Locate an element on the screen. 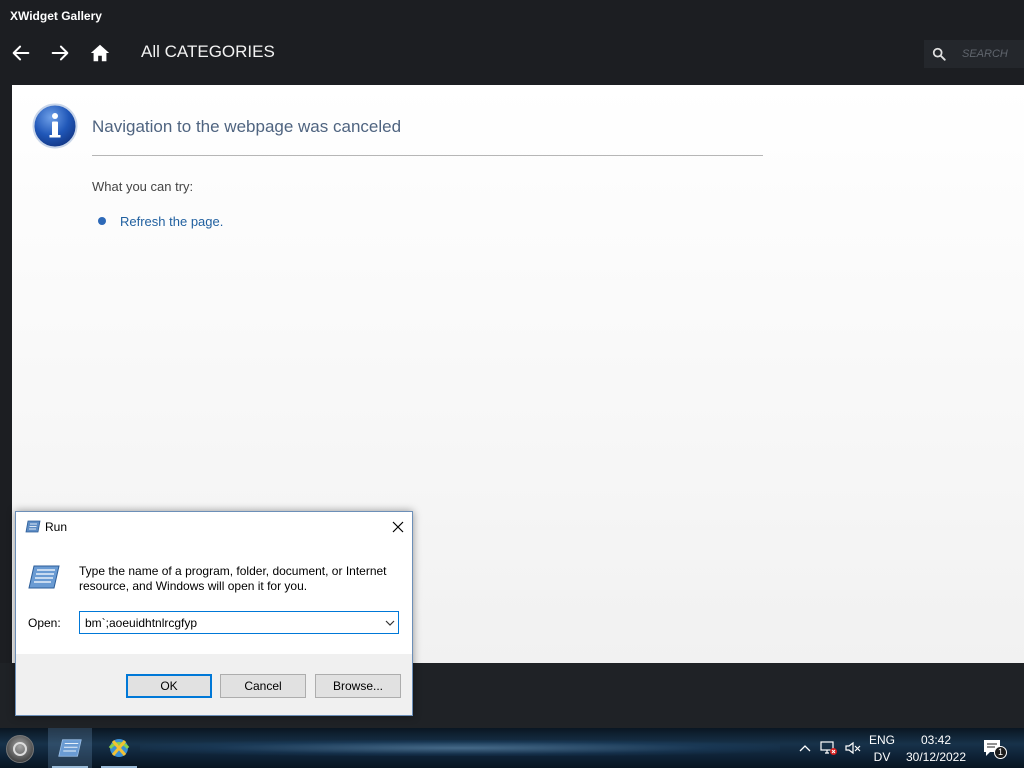 The image size is (1024, 768). open-label: Open: is located at coordinates (44, 623).